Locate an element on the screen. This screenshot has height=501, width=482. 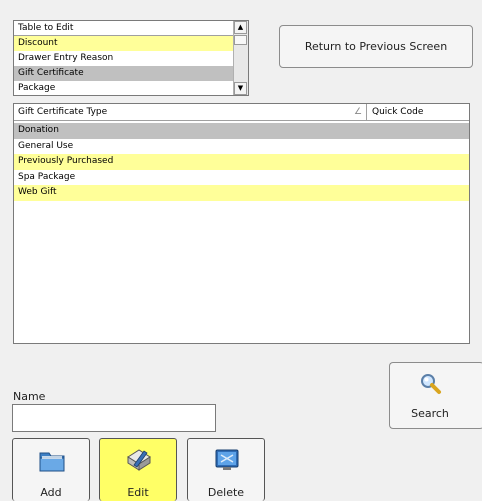
grid-row-donation: Donation is located at coordinates (241, 131).